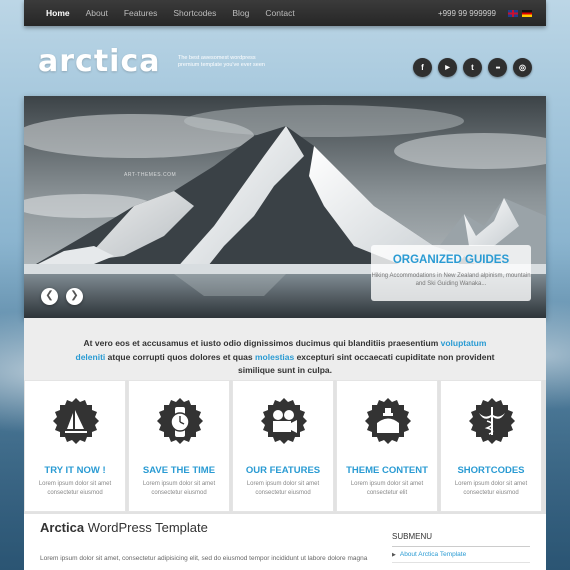 This screenshot has height=570, width=570. Describe the element at coordinates (492, 421) in the screenshot. I see `caduceus-icon` at that location.